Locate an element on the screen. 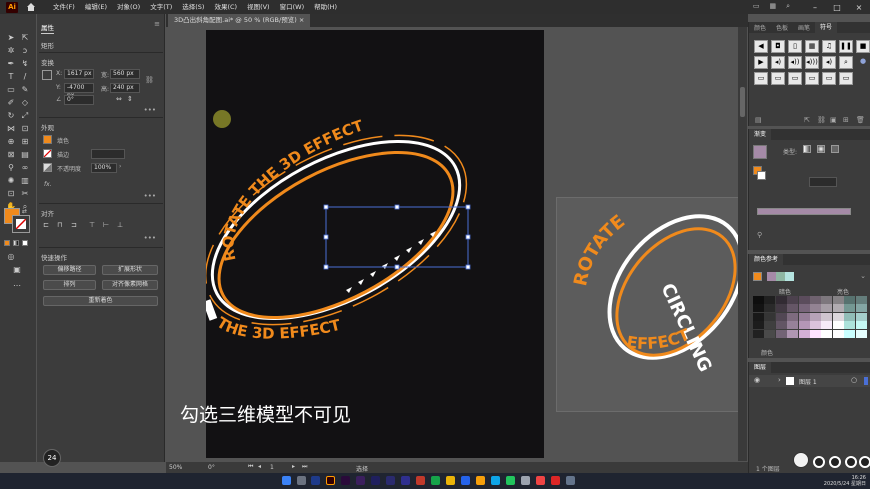 Image resolution: width=870 pixels, height=489 pixels. align-middle-icon: ⊢ is located at coordinates (106, 225).